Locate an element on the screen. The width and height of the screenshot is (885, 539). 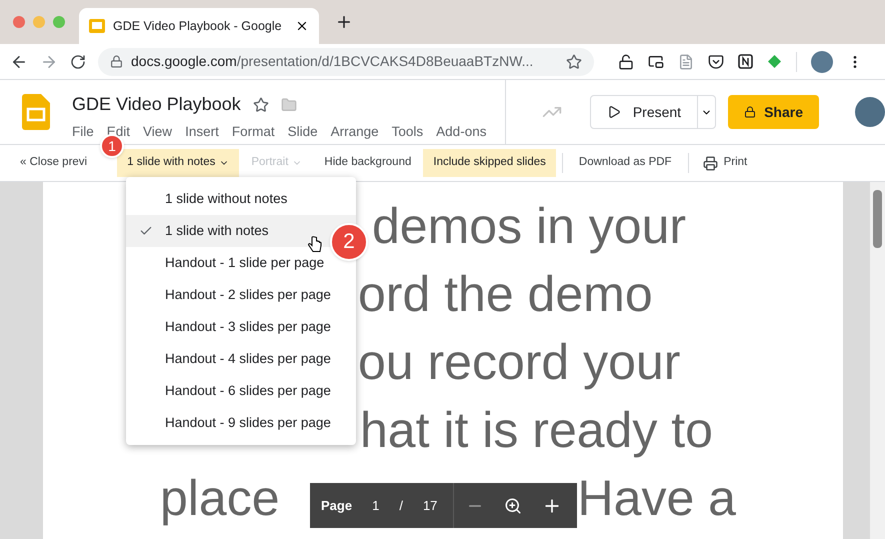
slides-icon is located at coordinates (97, 26).